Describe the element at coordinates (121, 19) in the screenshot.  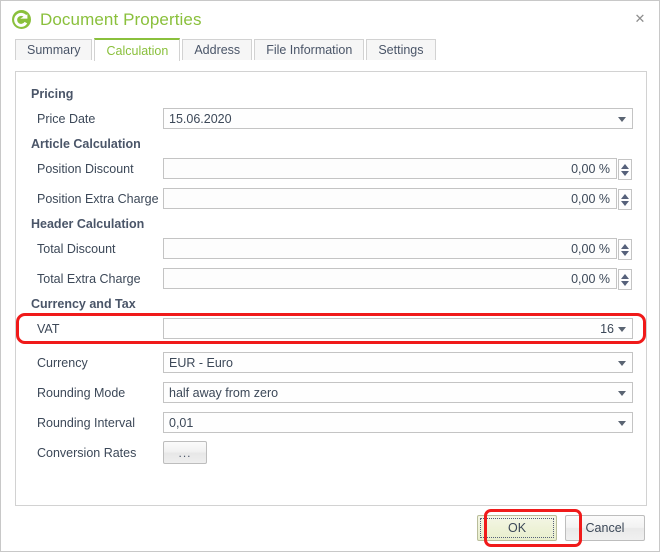
I see `page-title: Document Properties` at that location.